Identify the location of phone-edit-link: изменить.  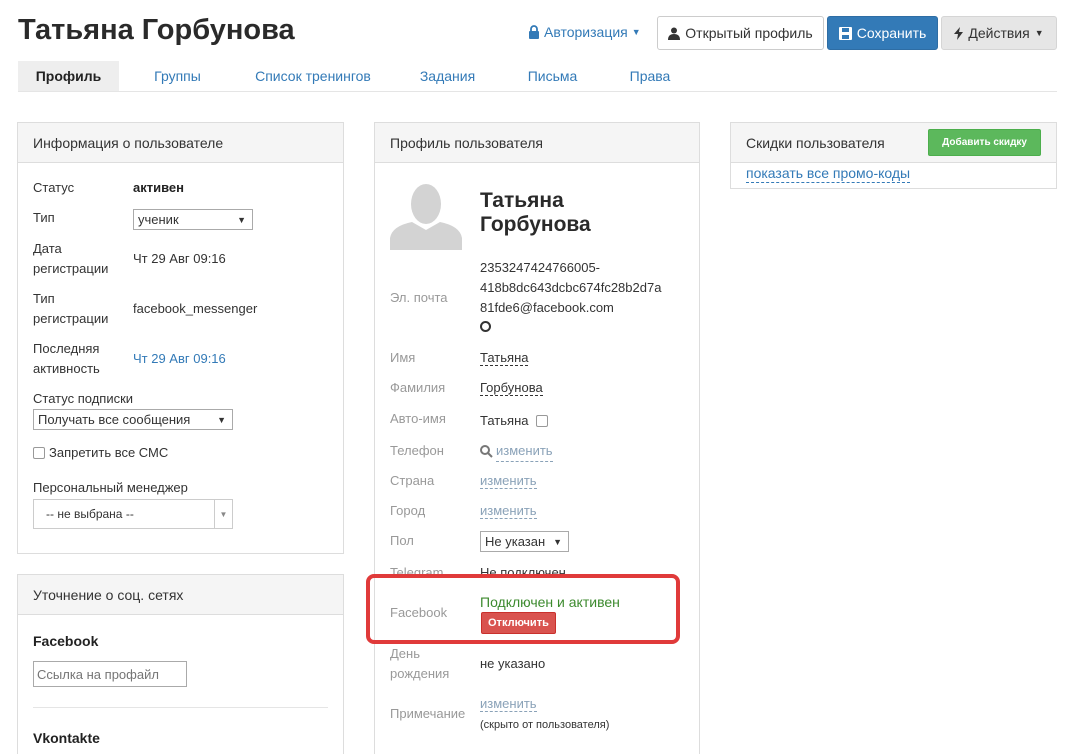
(524, 451).